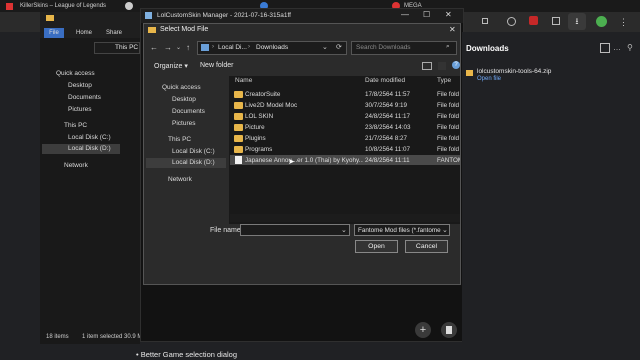 This screenshot has height=360, width=640. I want to click on open-file-link: Open file, so click(489, 79).